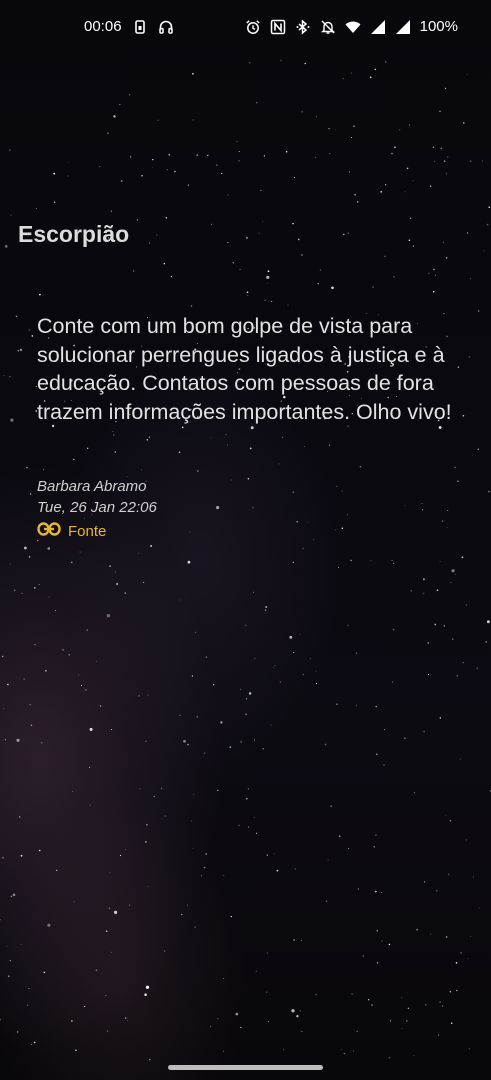  What do you see at coordinates (71, 531) in the screenshot?
I see `source-link: Fonte` at bounding box center [71, 531].